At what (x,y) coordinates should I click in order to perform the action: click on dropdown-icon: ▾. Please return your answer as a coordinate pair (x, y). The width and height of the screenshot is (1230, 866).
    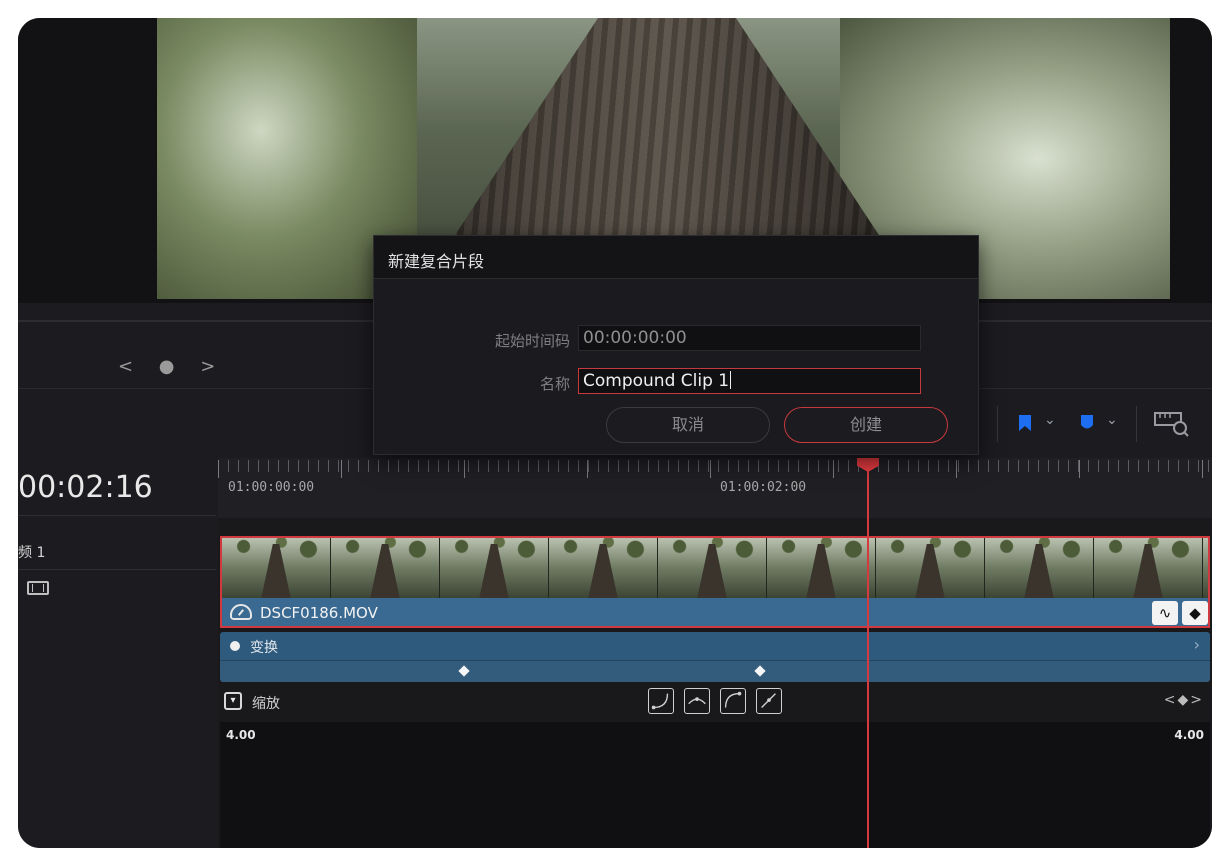
    Looking at the image, I should click on (233, 701).